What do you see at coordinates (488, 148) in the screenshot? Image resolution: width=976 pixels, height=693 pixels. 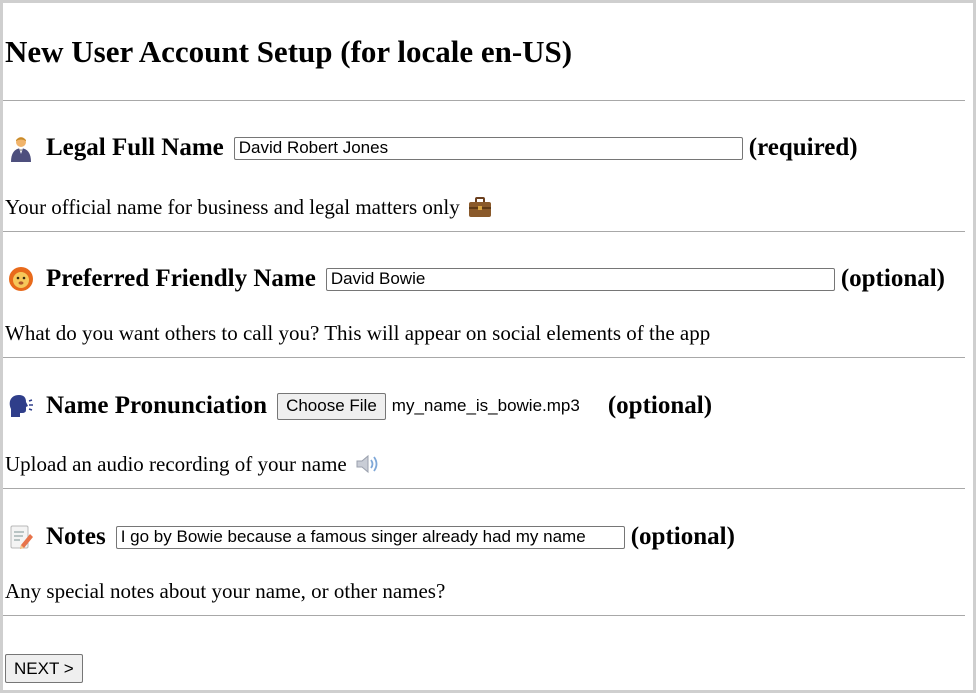 I see `legal-name-input` at bounding box center [488, 148].